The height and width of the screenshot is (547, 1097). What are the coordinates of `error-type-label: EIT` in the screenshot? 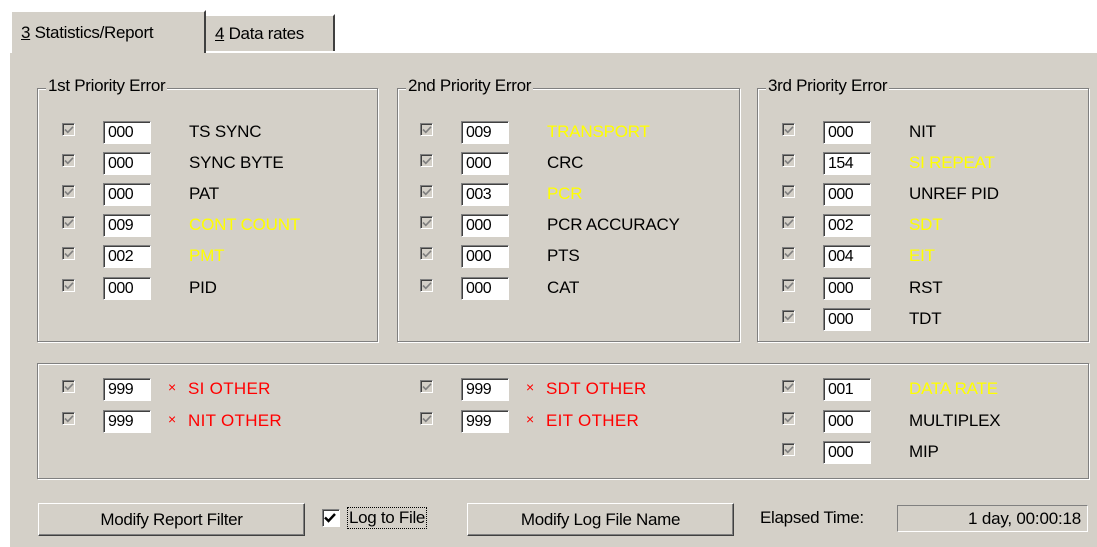 It's located at (922, 255).